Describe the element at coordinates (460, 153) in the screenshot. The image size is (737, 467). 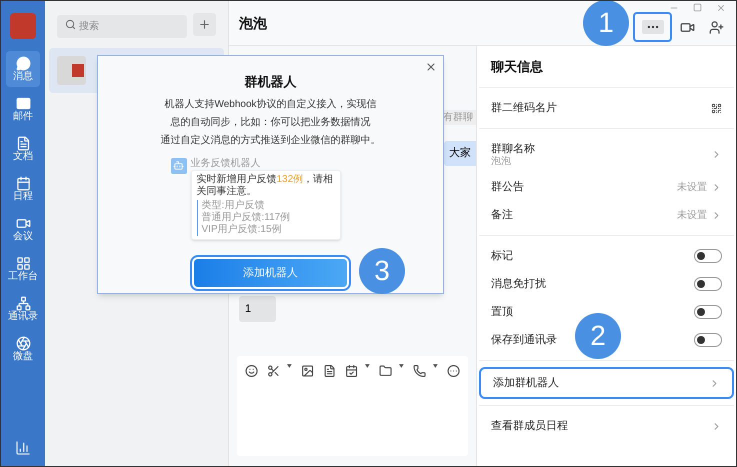
I see `message-bubble: 大家` at that location.